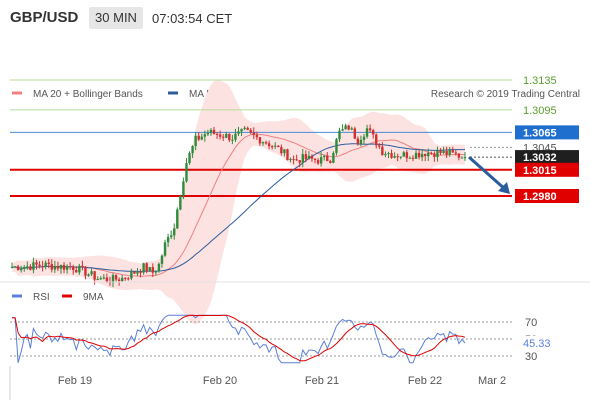  I want to click on rsi-tick-70: 70, so click(531, 323).